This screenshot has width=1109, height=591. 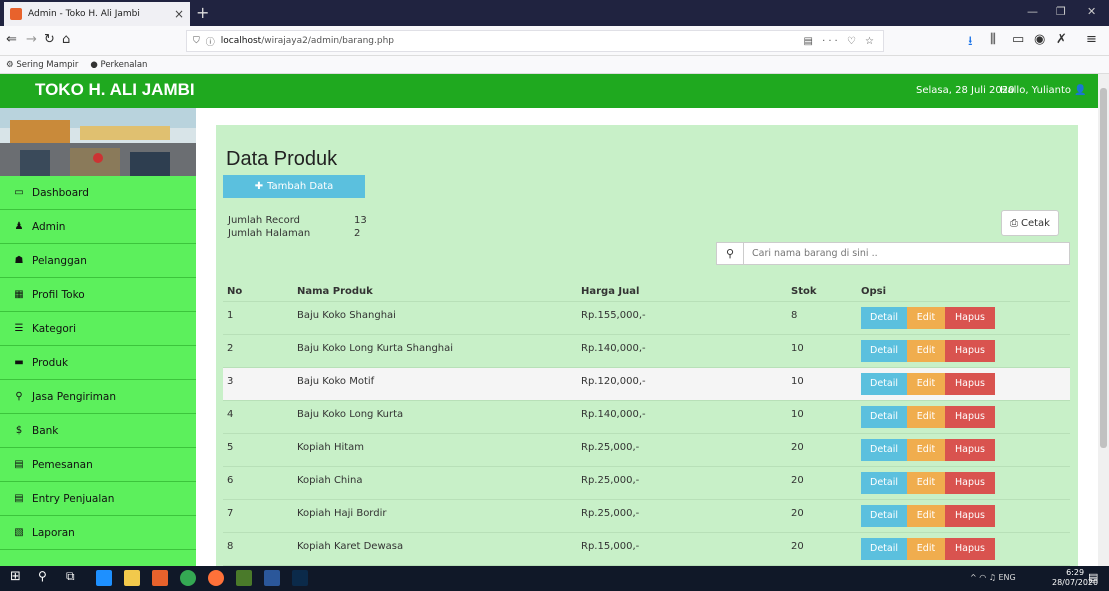 What do you see at coordinates (31, 39) in the screenshot?
I see `forward-icon: →` at bounding box center [31, 39].